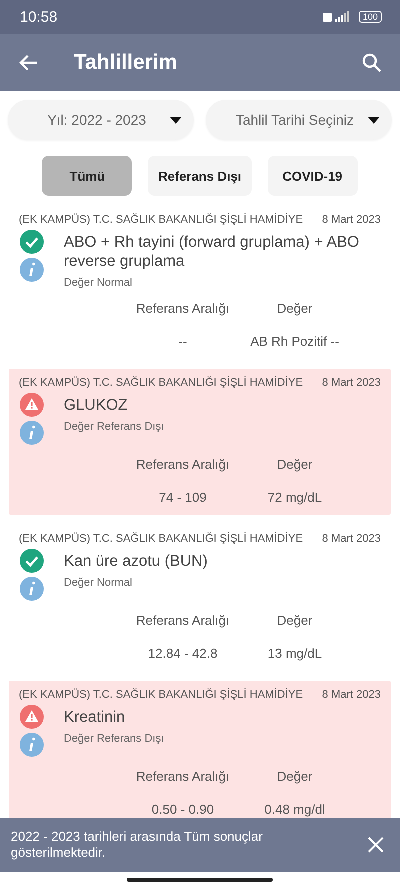 This screenshot has height=888, width=400. What do you see at coordinates (183, 497) in the screenshot?
I see `reference-range: 74 - 109` at bounding box center [183, 497].